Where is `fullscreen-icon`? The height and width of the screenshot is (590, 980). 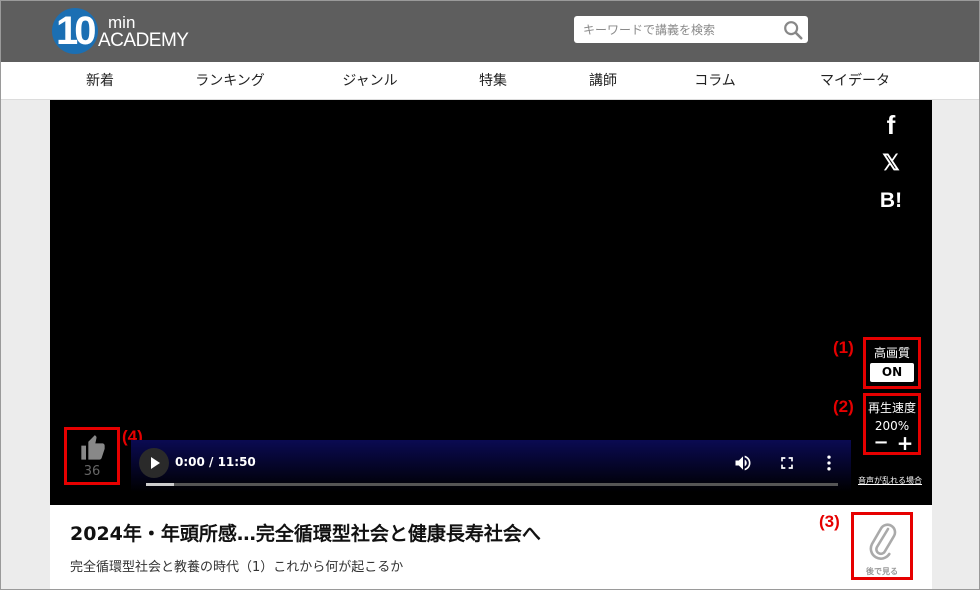
fullscreen-icon is located at coordinates (787, 463).